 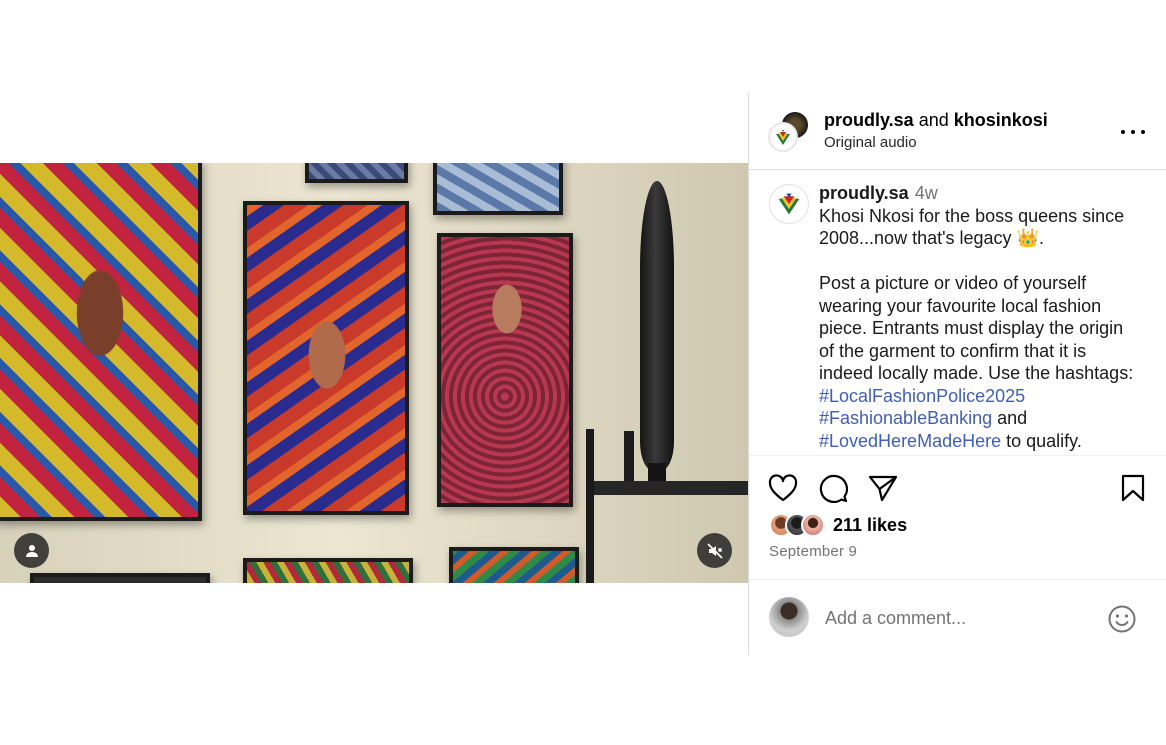 What do you see at coordinates (926, 193) in the screenshot?
I see `post-time: 4w` at bounding box center [926, 193].